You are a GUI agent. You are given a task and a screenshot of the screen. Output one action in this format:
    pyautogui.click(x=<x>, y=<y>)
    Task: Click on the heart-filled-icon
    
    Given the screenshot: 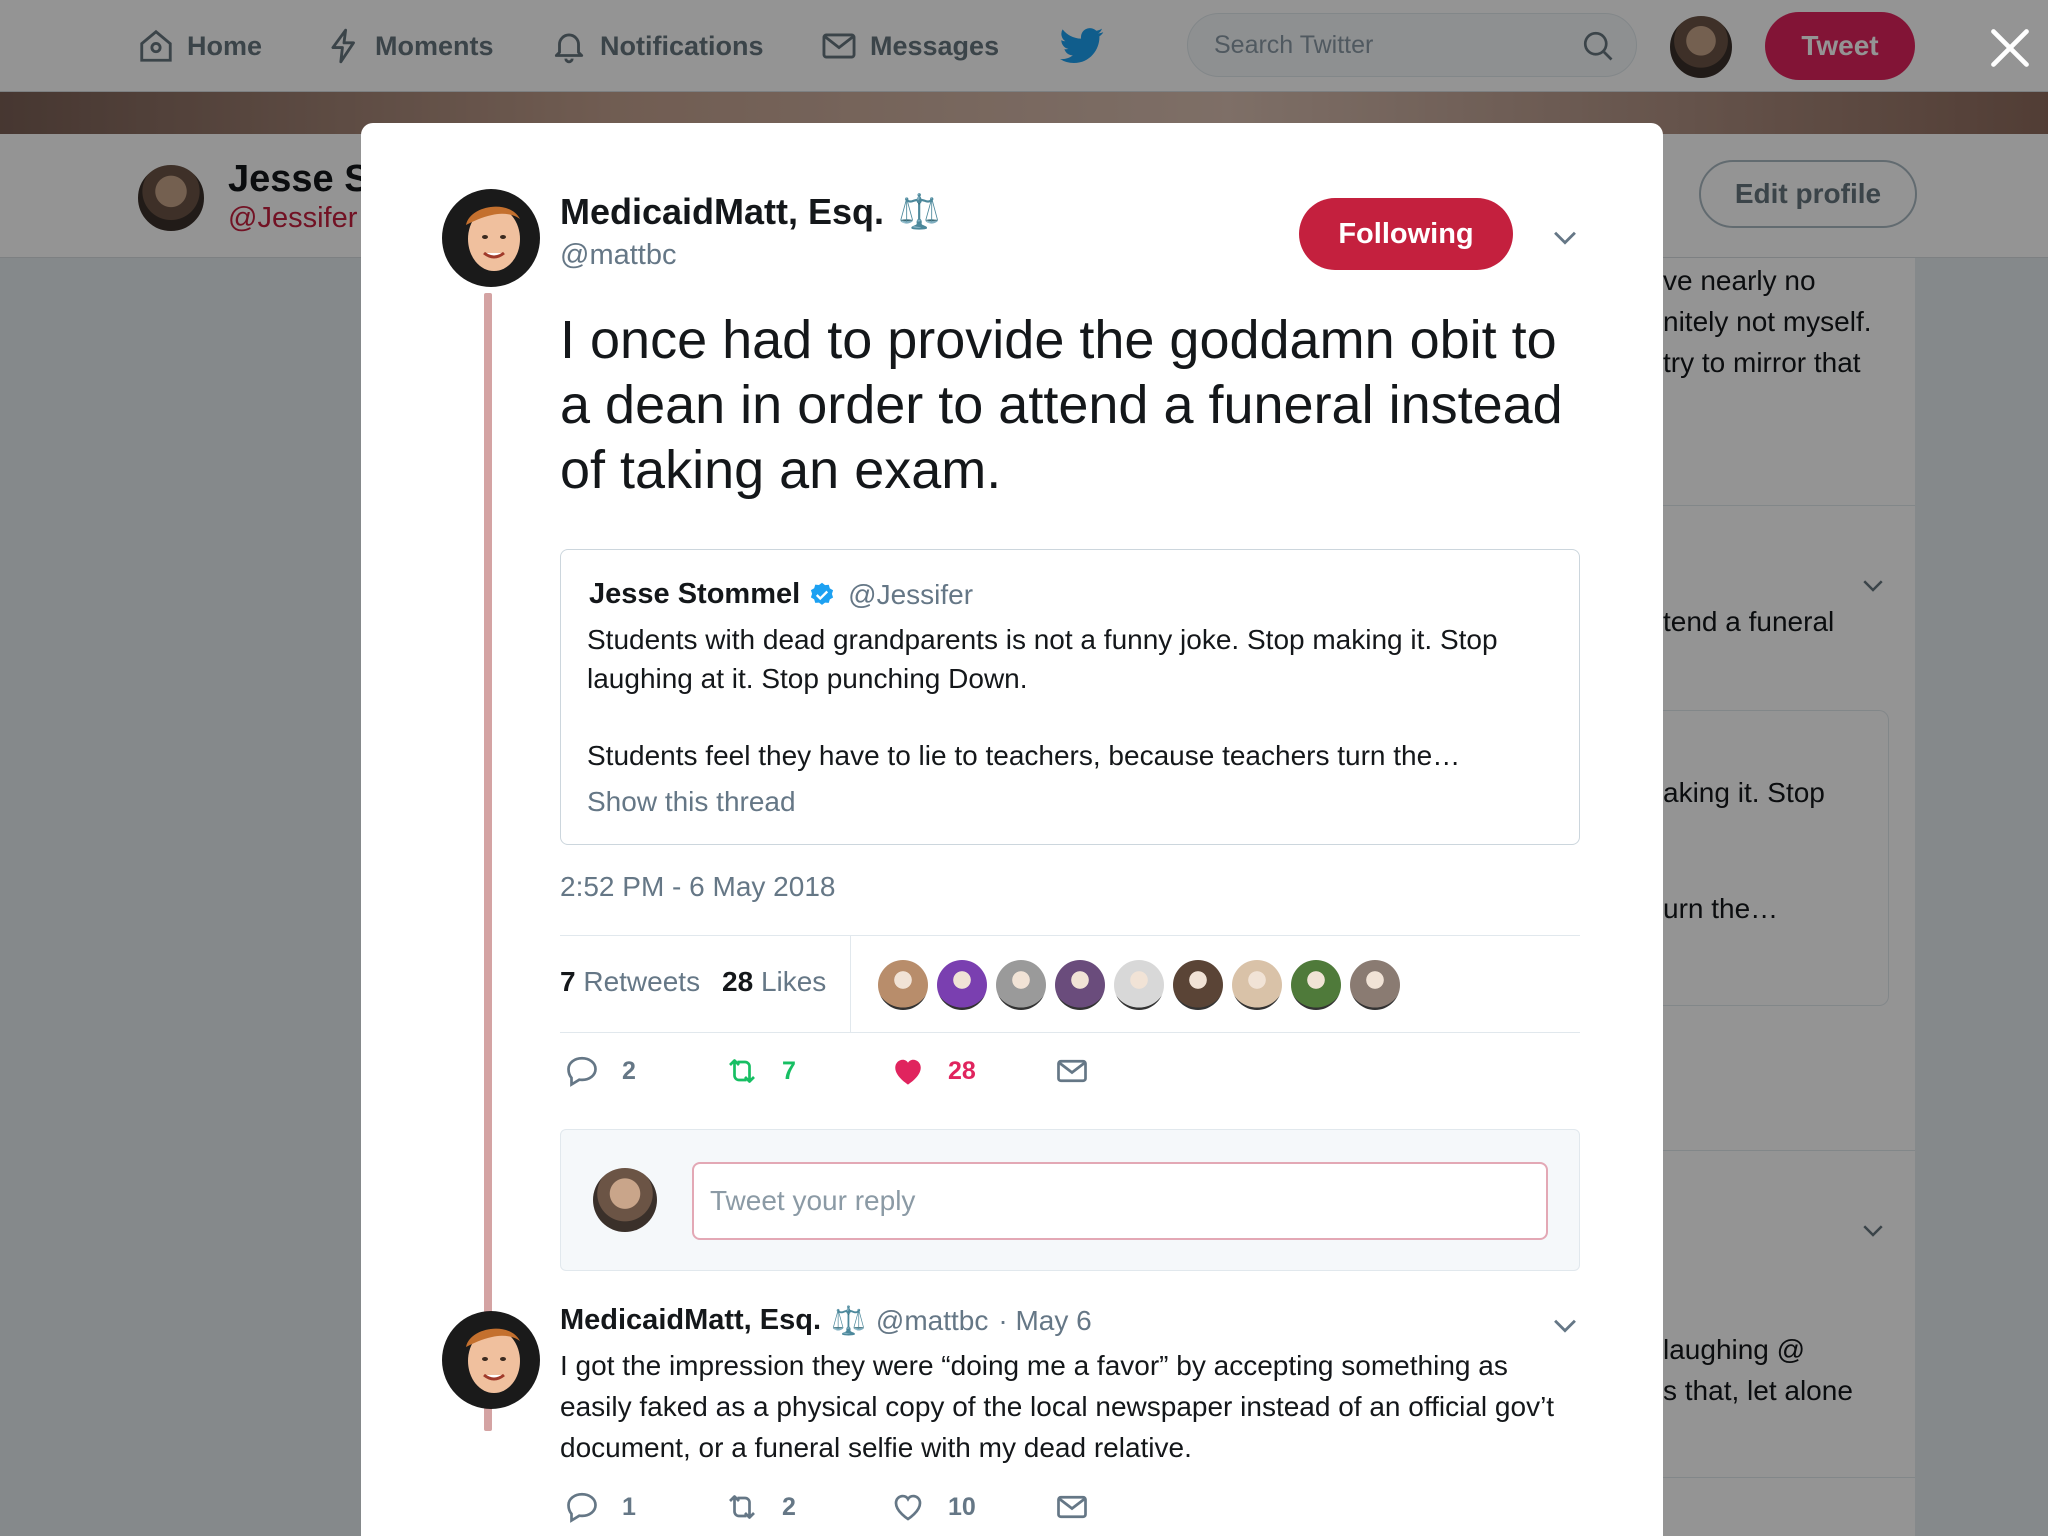 What is the action you would take?
    pyautogui.click(x=908, y=1072)
    